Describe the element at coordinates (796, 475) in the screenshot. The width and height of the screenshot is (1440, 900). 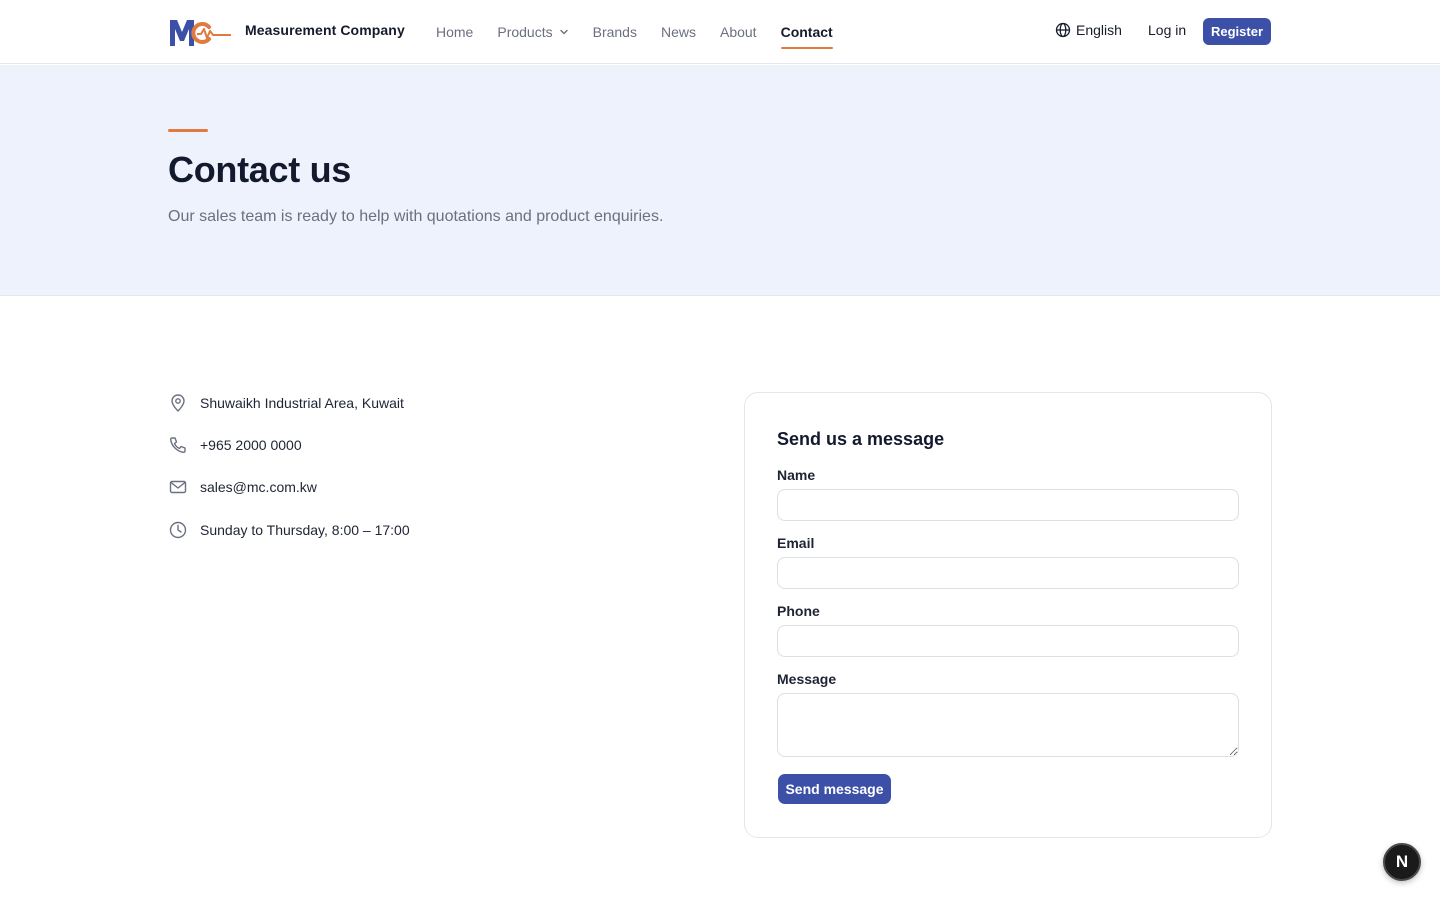
I see `name-label: Name` at that location.